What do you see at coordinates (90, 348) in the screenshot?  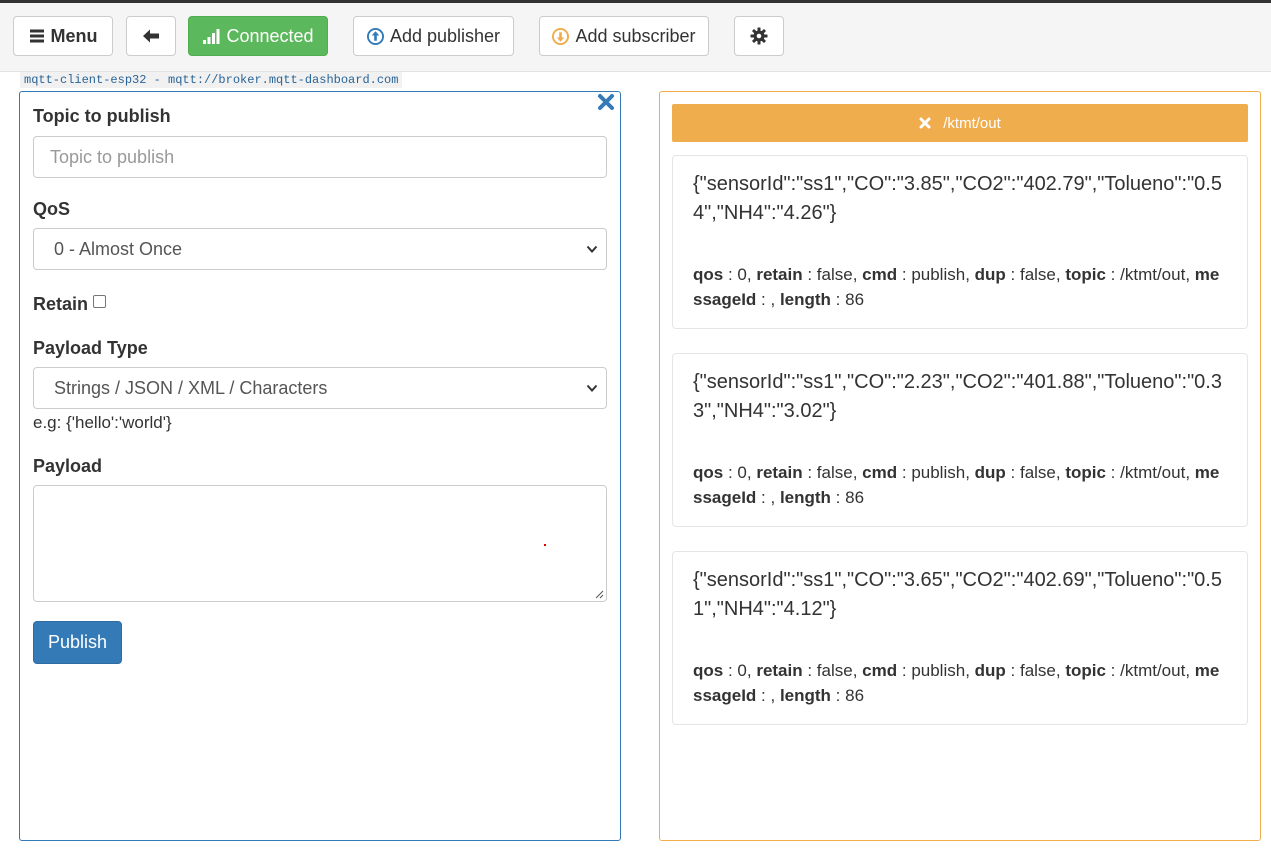 I see `payload-type-label: Payload Type` at bounding box center [90, 348].